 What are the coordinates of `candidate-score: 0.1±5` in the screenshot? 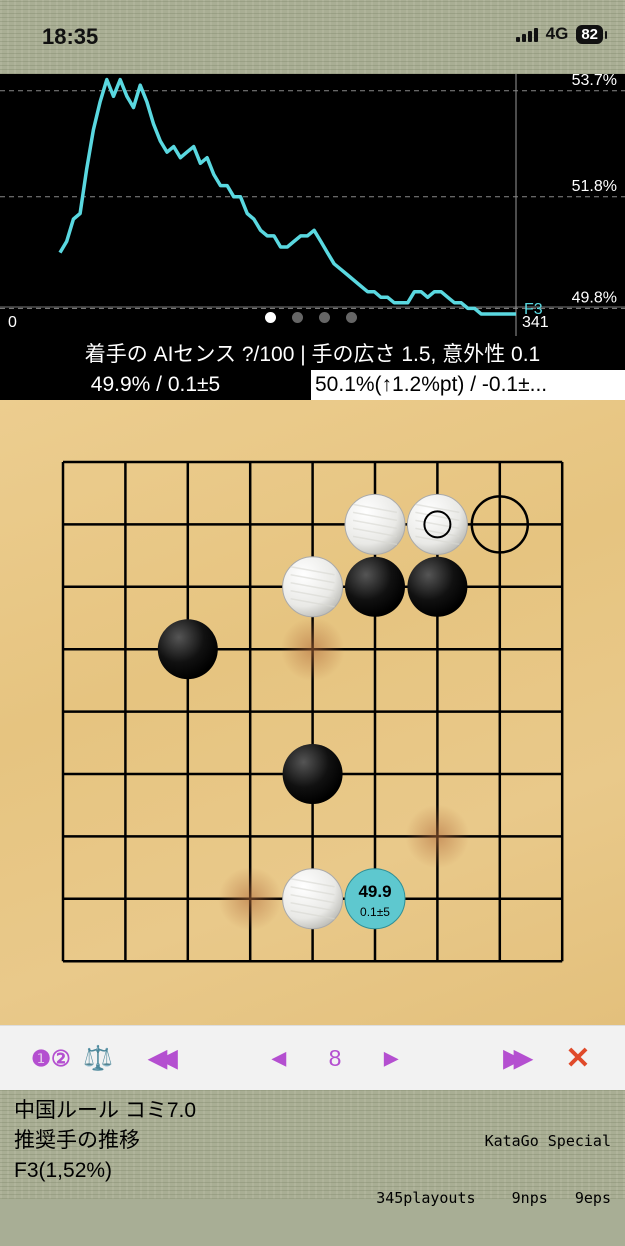 It's located at (375, 912).